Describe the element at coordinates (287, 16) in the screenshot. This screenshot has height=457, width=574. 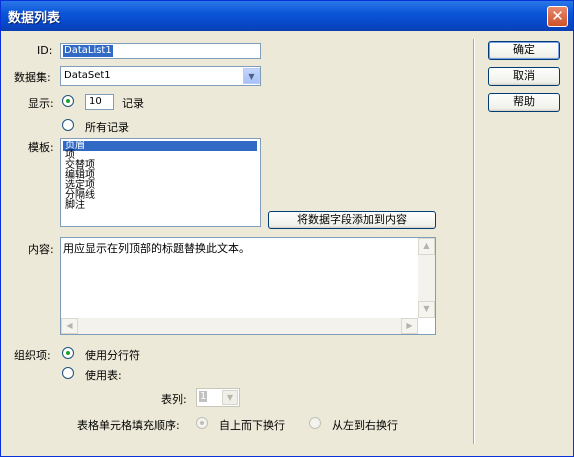
I see `title-bar: 数据列表 ✕` at that location.